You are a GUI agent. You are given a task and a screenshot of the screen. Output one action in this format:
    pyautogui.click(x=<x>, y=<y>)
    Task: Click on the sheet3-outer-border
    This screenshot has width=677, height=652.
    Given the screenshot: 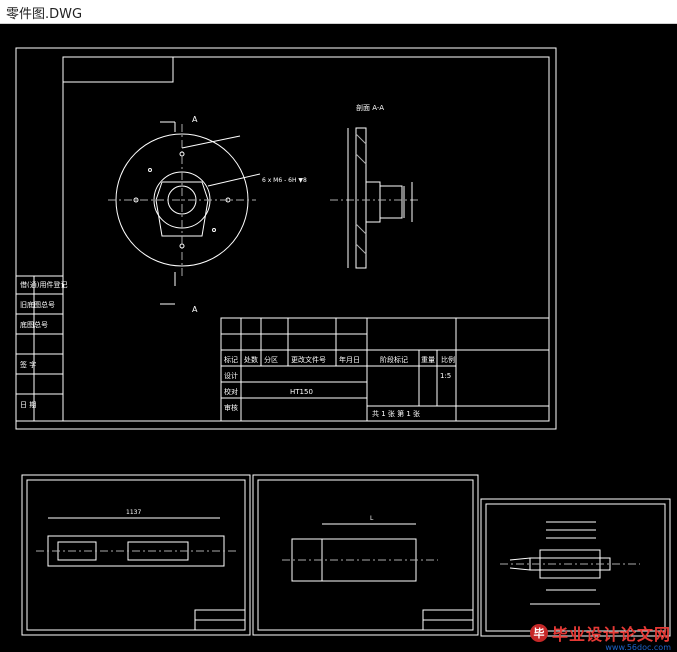 What is the action you would take?
    pyautogui.click(x=365, y=555)
    